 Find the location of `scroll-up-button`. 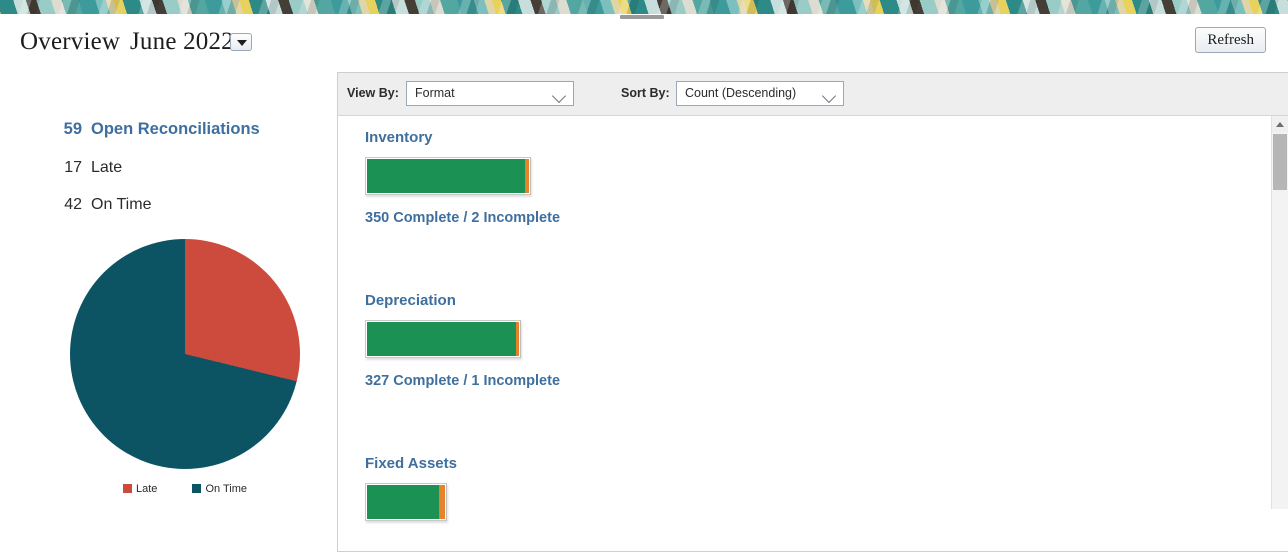

scroll-up-button is located at coordinates (1280, 124).